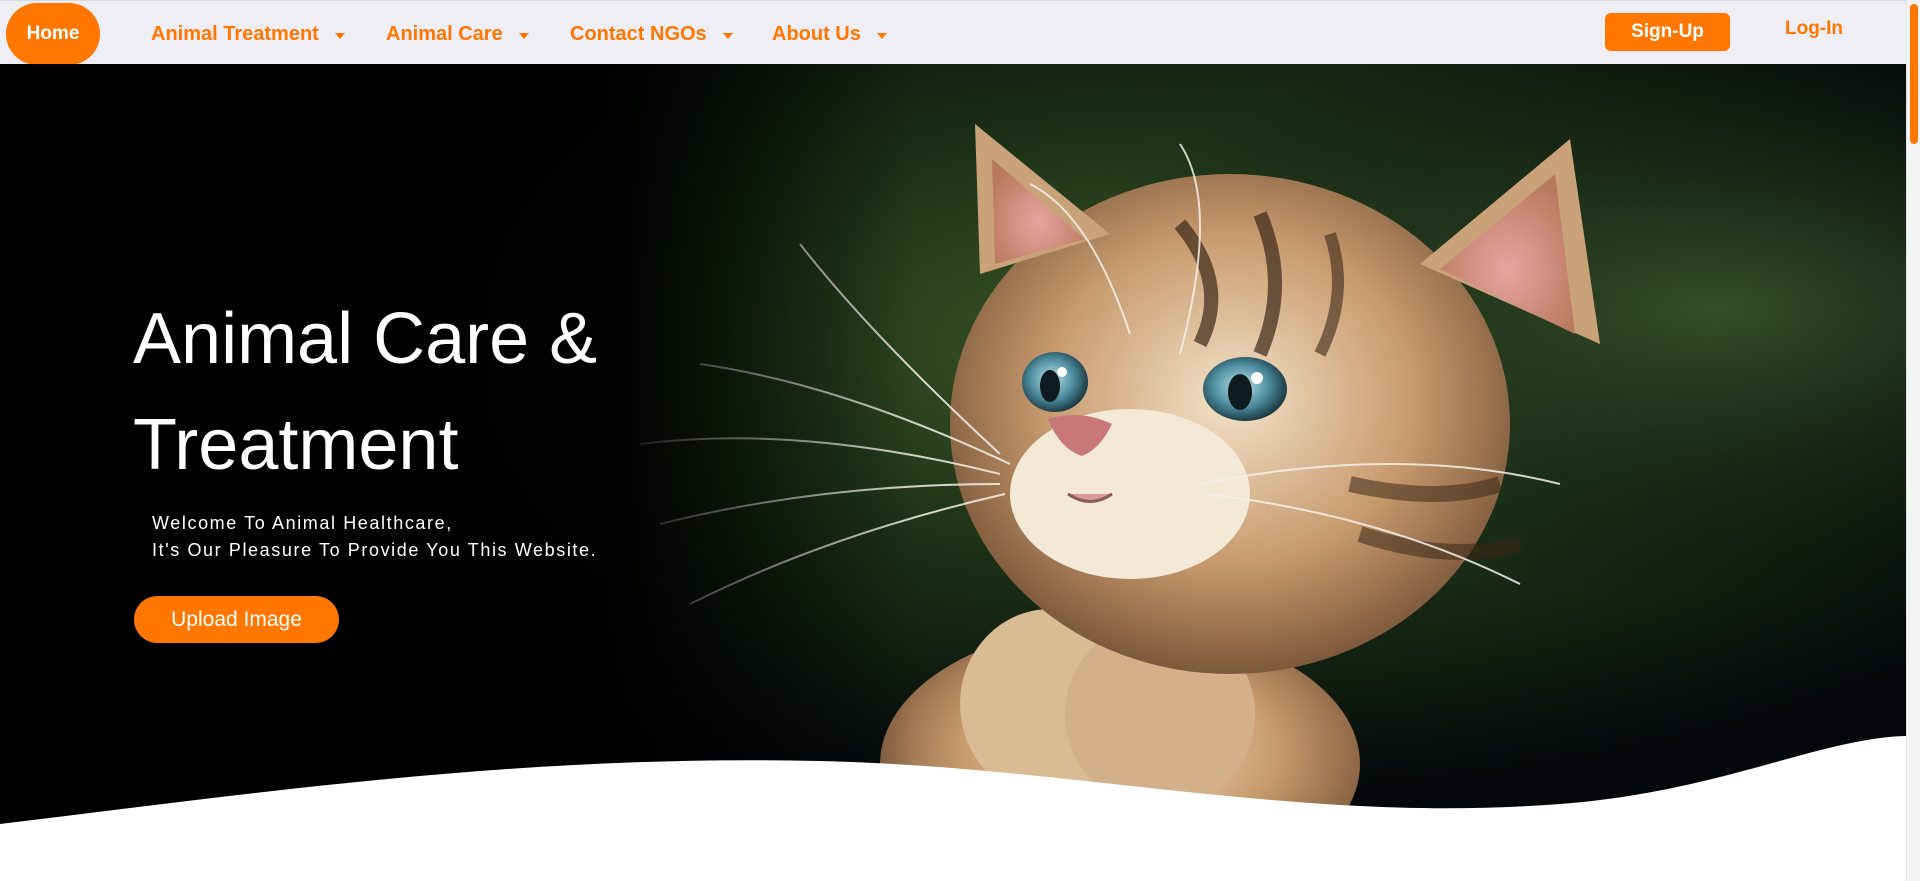 This screenshot has height=881, width=1920. I want to click on nav-animal-treatment-label: Animal Treatment, so click(235, 33).